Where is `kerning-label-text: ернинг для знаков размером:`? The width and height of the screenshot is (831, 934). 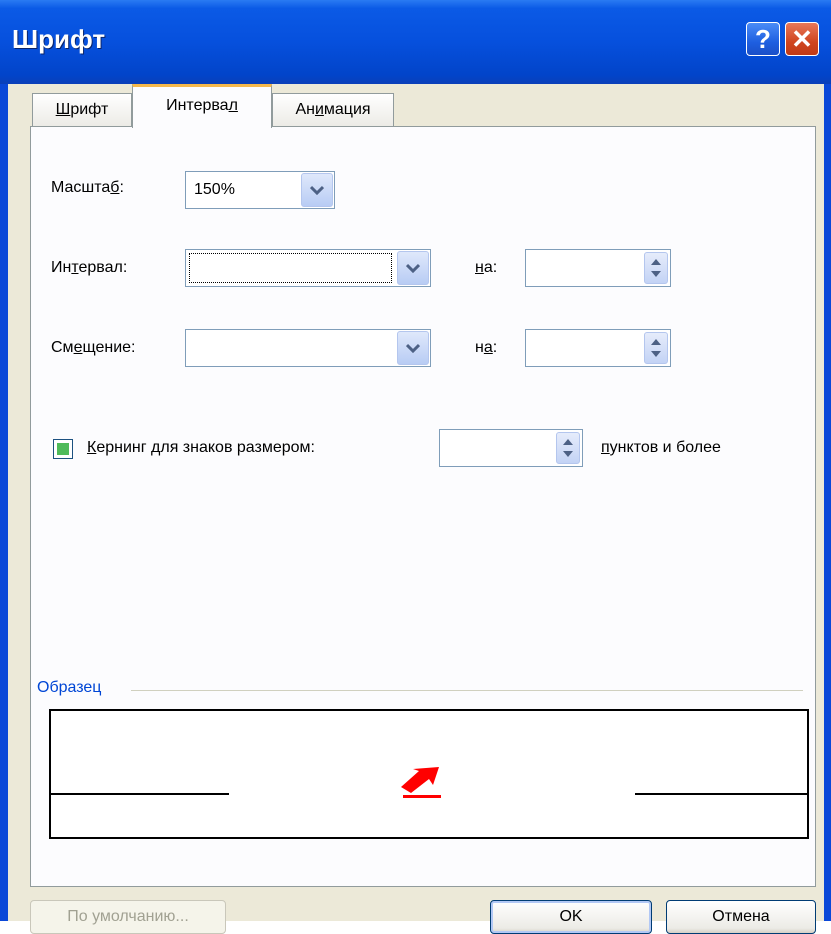 kerning-label-text: ернинг для знаков размером: is located at coordinates (205, 447).